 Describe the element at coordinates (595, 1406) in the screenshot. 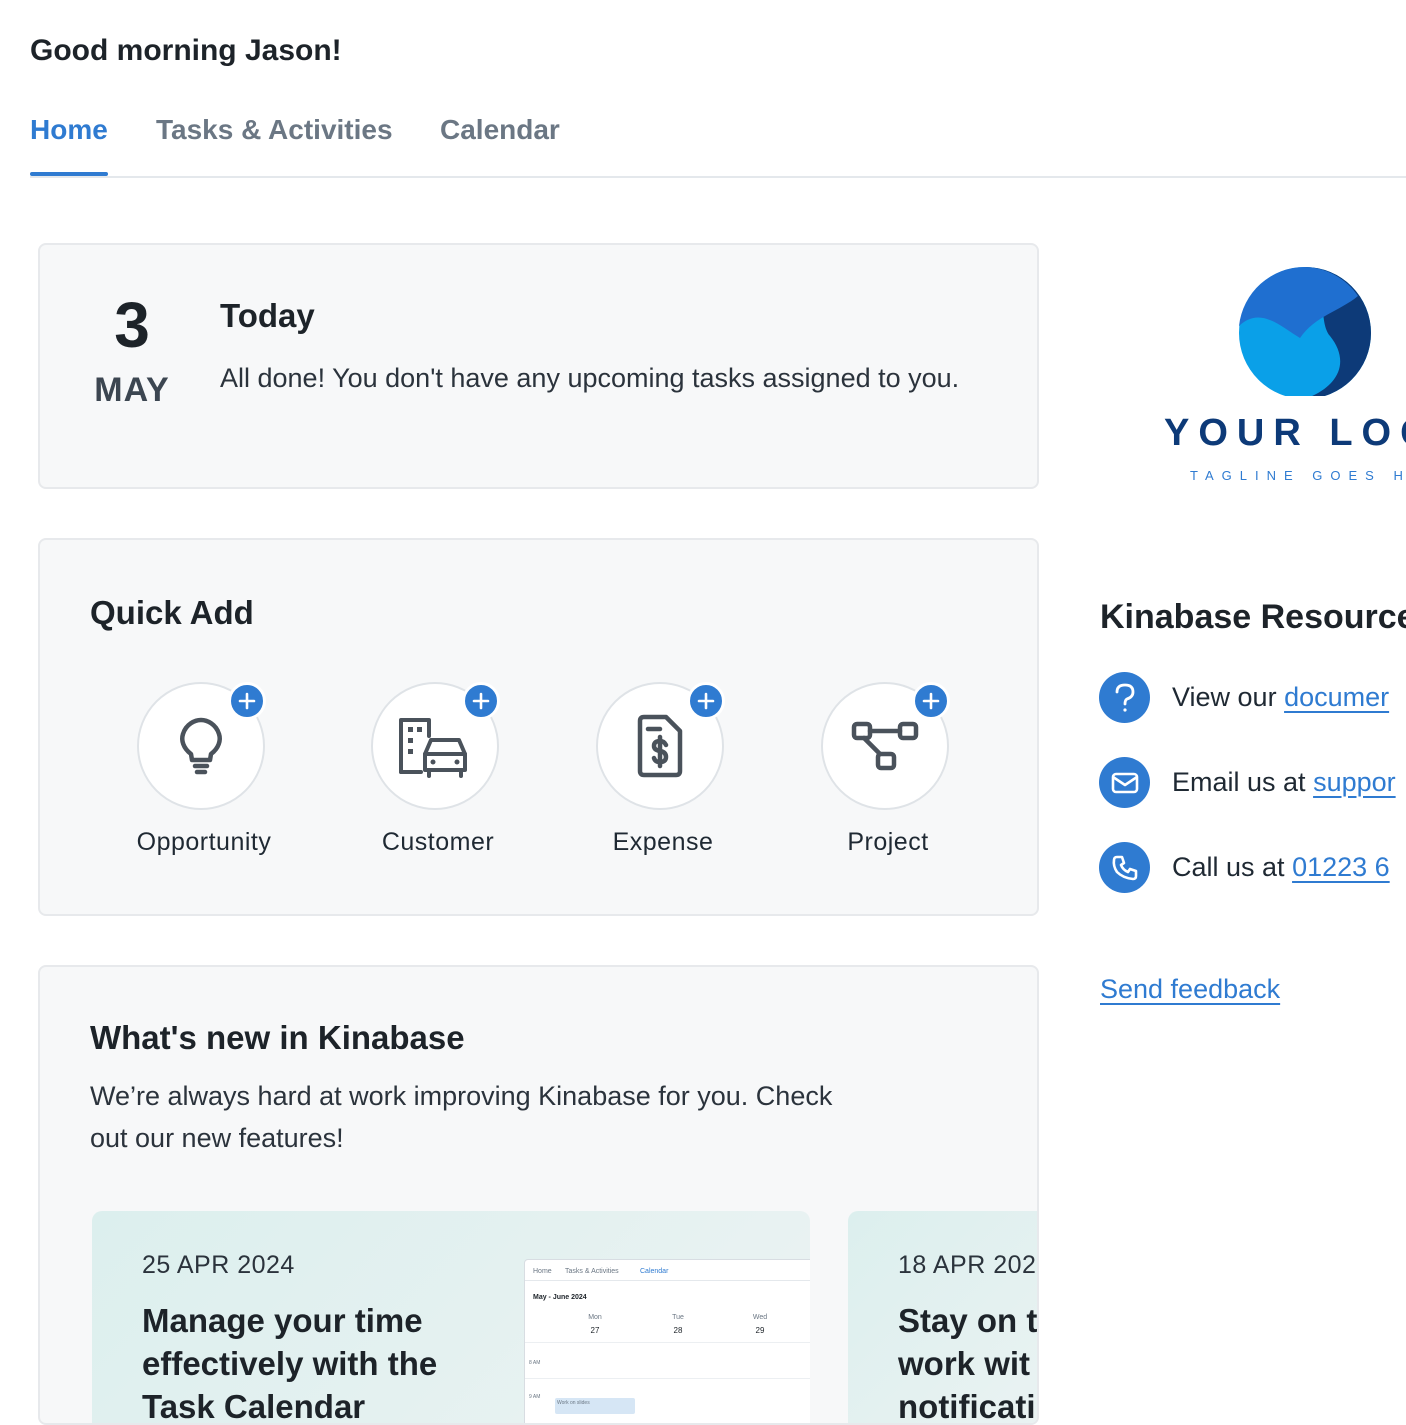

I see `preview-event: Work on slides` at that location.